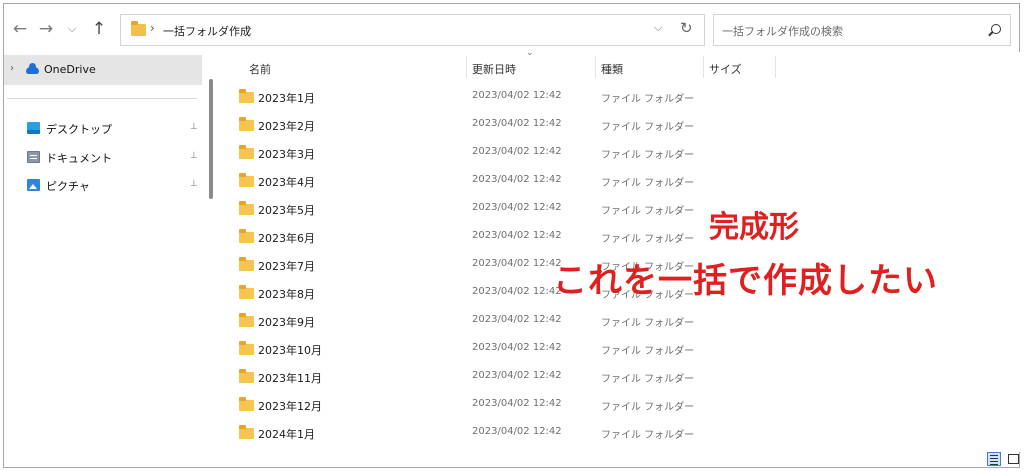 The image size is (1024, 471). What do you see at coordinates (782, 31) in the screenshot?
I see `search-placeholder: 一括フォルダ作成の検索` at bounding box center [782, 31].